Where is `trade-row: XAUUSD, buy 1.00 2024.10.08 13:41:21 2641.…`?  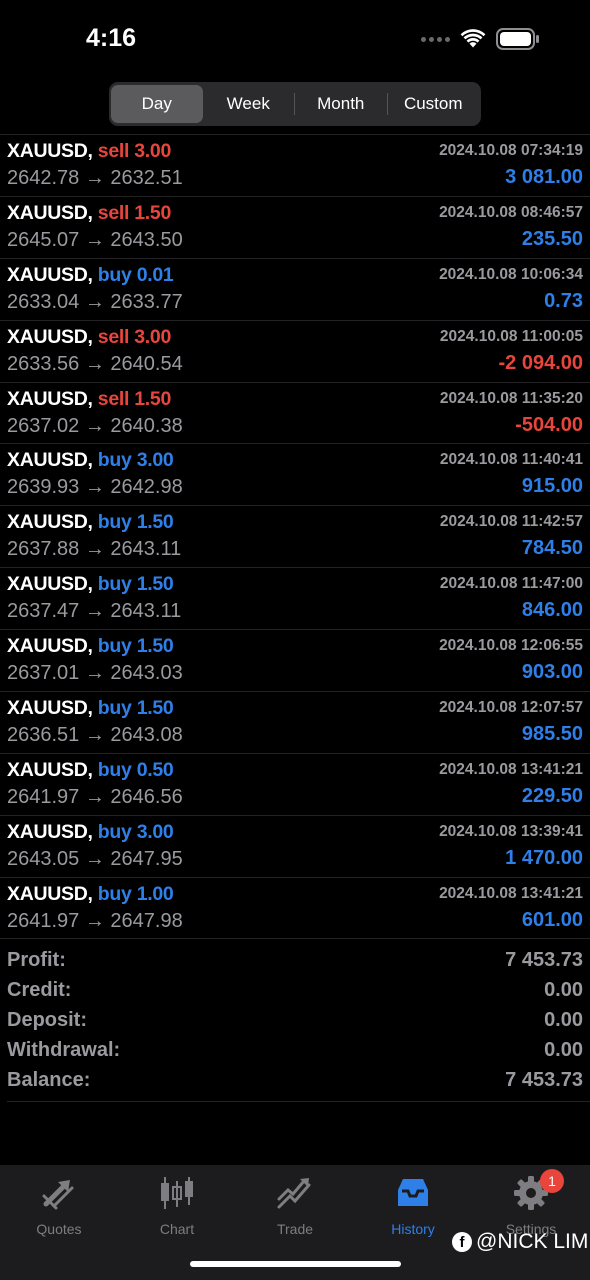 trade-row: XAUUSD, buy 1.00 2024.10.08 13:41:21 2641.… is located at coordinates (295, 907).